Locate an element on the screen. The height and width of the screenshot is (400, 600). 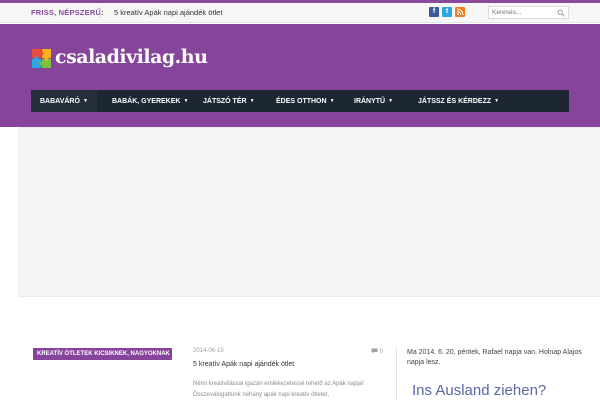
comment-icon is located at coordinates (374, 351).